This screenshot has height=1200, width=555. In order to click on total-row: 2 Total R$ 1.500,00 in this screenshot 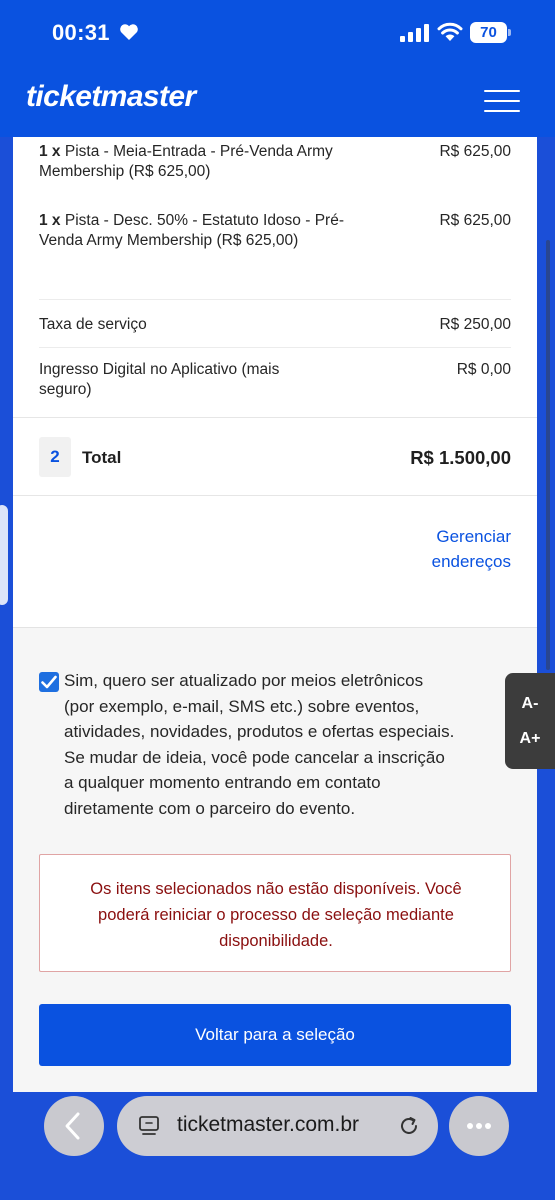, I will do `click(275, 457)`.